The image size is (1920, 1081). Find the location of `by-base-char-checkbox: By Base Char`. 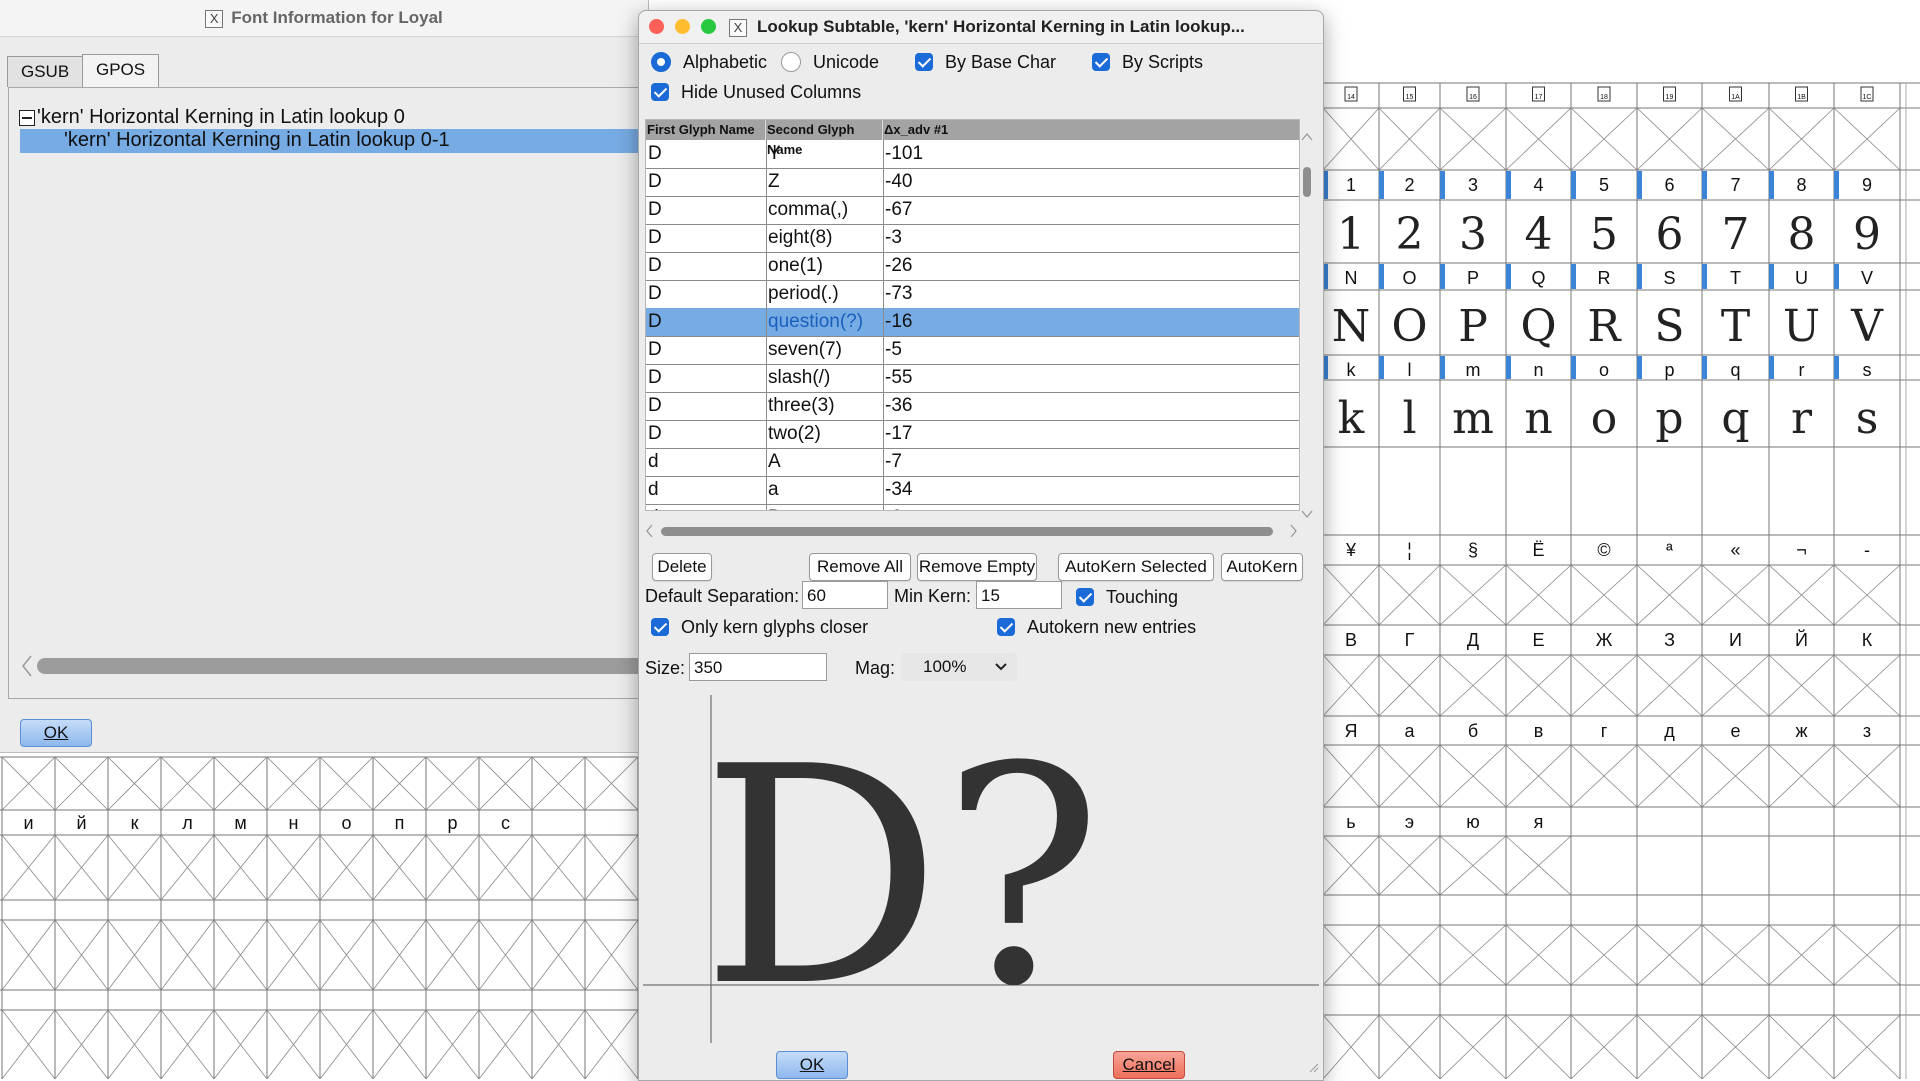

by-base-char-checkbox: By Base Char is located at coordinates (985, 62).